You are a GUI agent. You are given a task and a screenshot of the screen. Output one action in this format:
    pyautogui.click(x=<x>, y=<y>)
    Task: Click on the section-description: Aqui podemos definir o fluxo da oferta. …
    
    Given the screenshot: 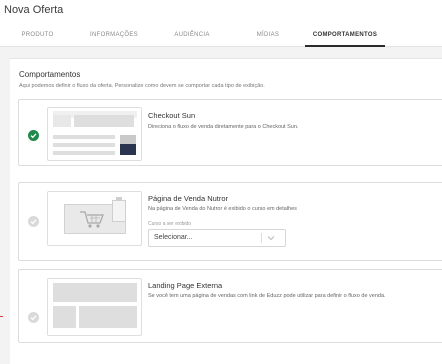 What is the action you would take?
    pyautogui.click(x=142, y=86)
    